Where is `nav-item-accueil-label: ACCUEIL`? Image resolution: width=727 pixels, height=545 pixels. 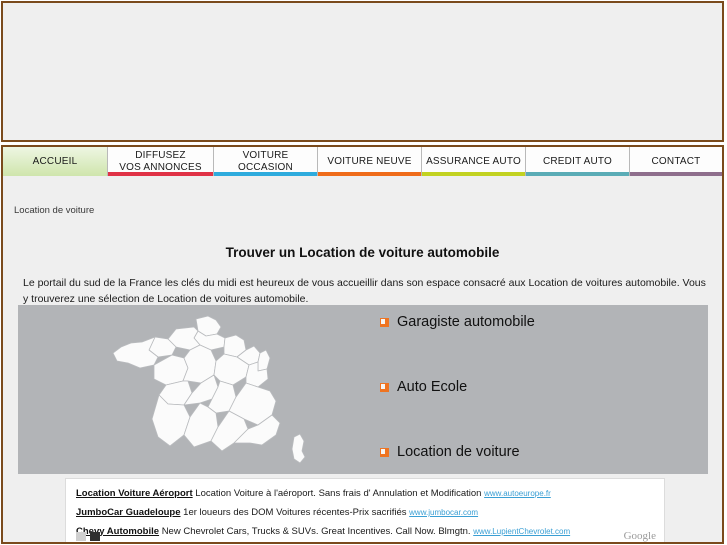 nav-item-accueil-label: ACCUEIL is located at coordinates (55, 161).